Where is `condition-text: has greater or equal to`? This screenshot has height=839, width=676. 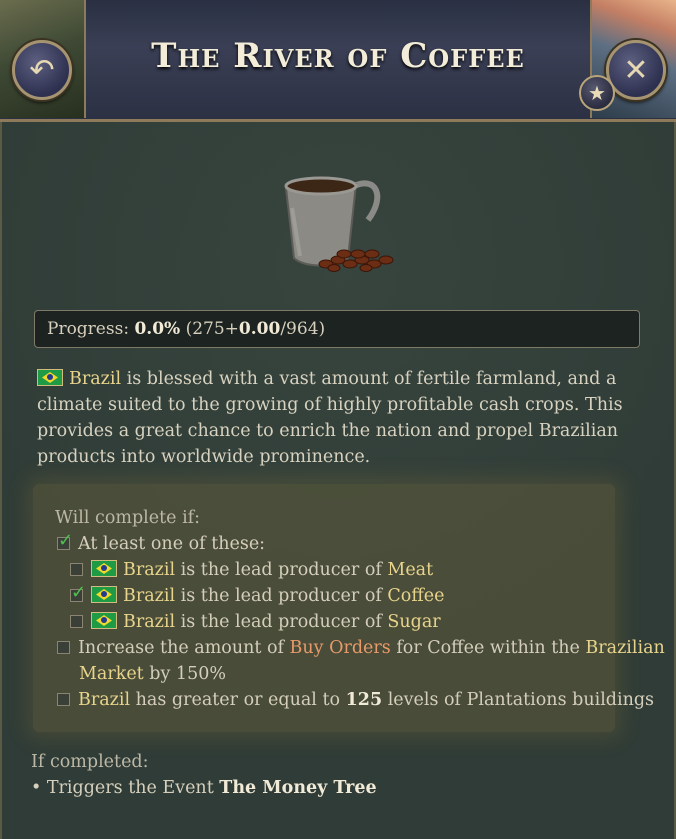
condition-text: has greater or equal to is located at coordinates (238, 700).